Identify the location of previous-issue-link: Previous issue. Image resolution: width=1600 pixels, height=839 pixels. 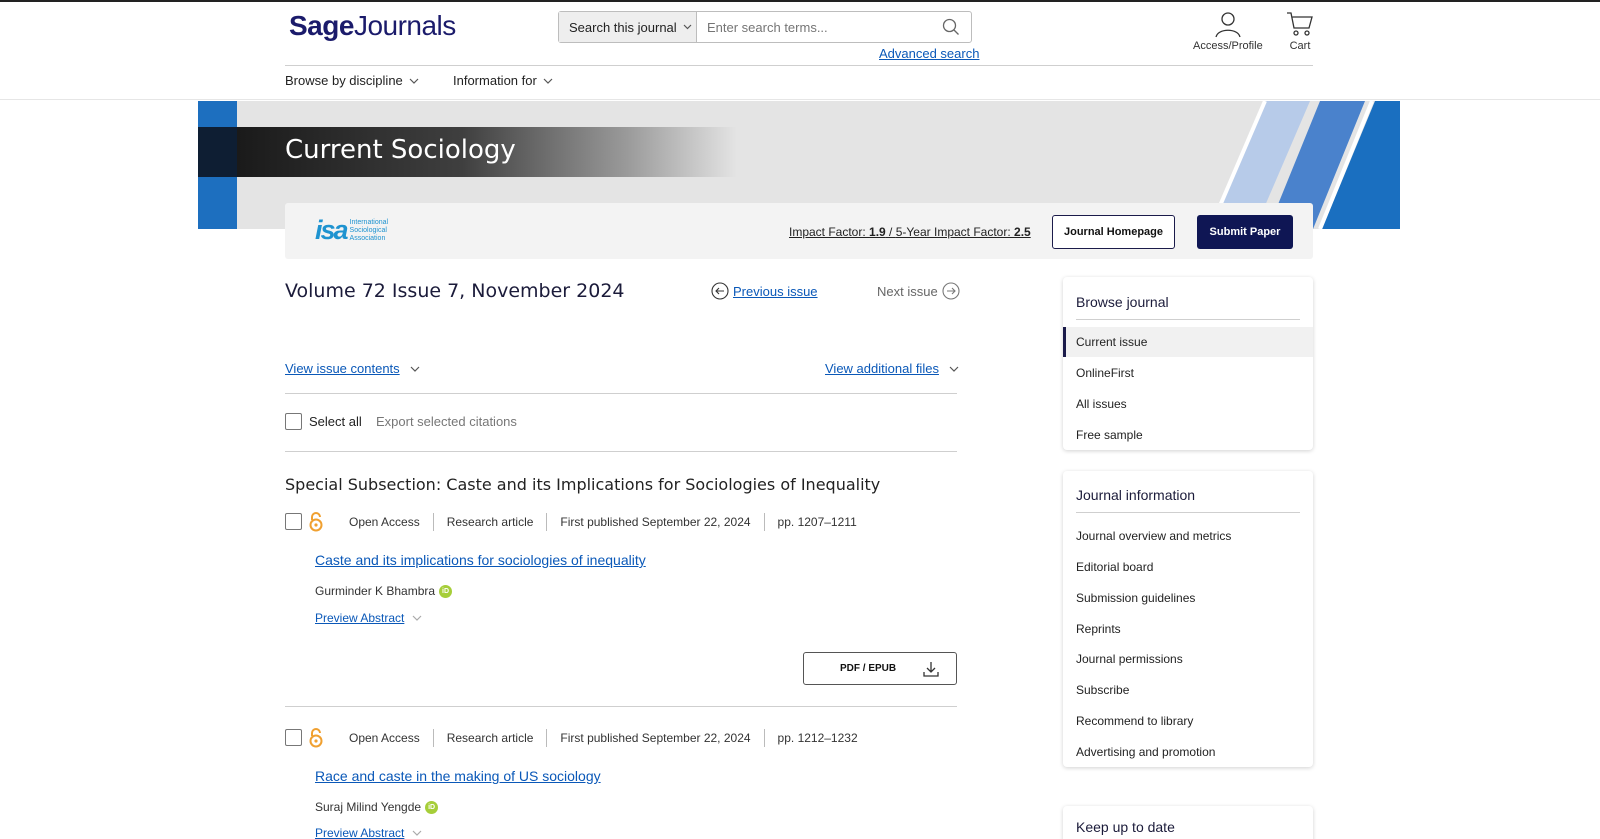
(764, 291).